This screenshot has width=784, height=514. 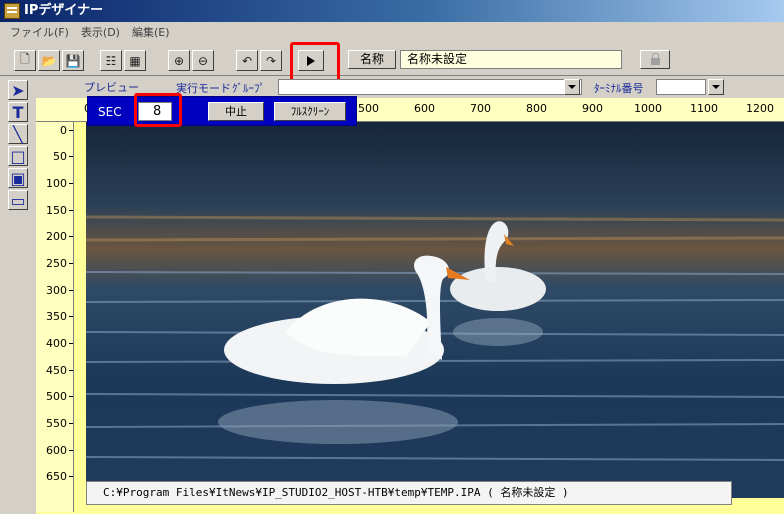 I want to click on terminal-select, so click(x=681, y=87).